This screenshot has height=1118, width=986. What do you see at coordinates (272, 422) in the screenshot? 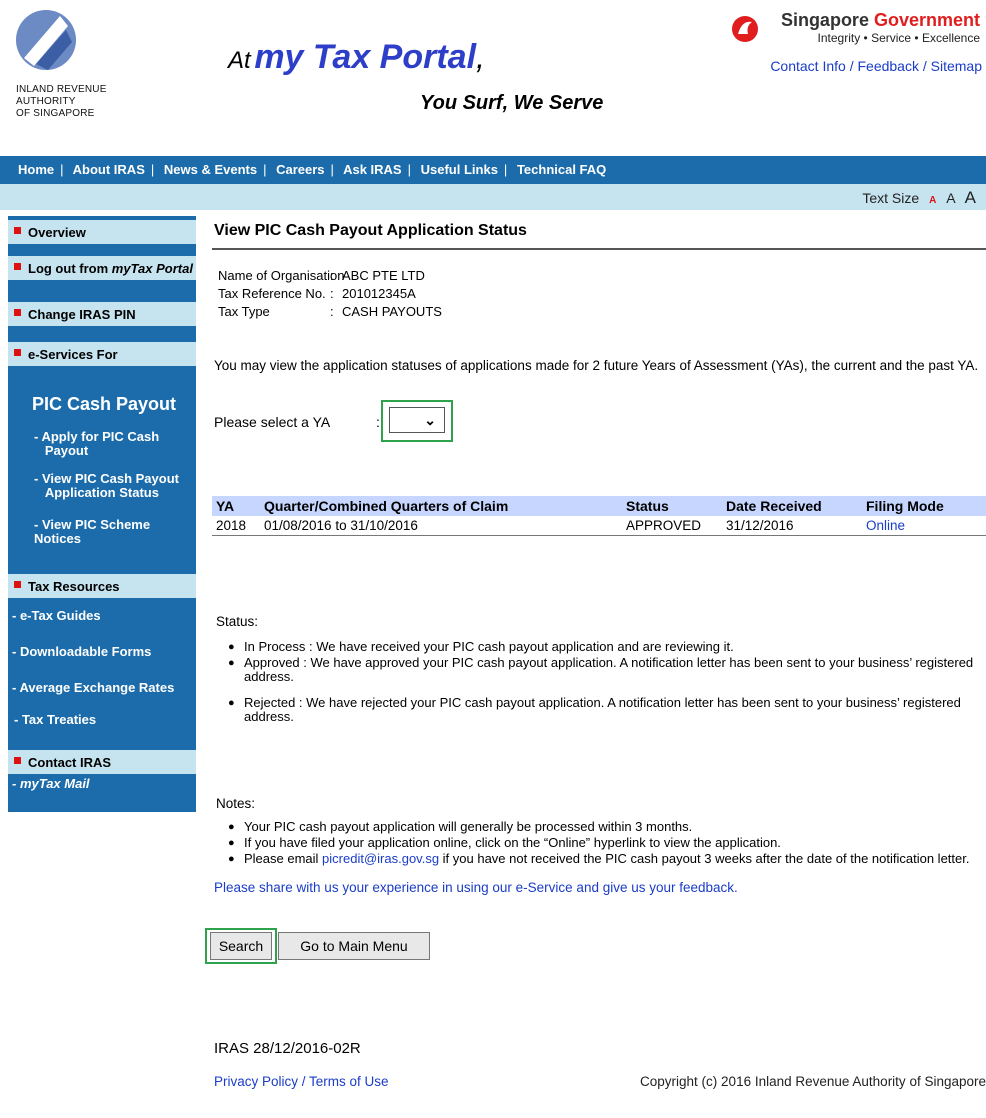
I see `ya-select-label: Please select a YA` at bounding box center [272, 422].